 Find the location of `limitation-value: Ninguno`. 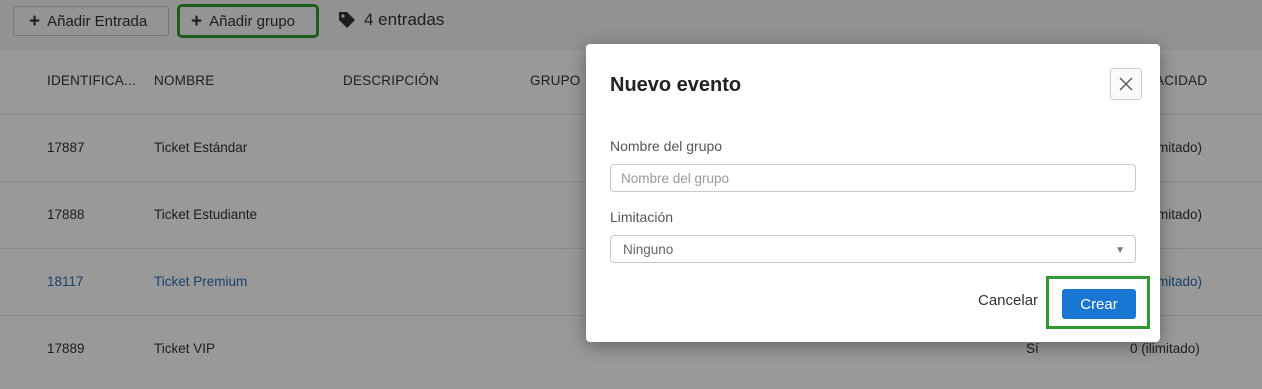

limitation-value: Ninguno is located at coordinates (648, 249).